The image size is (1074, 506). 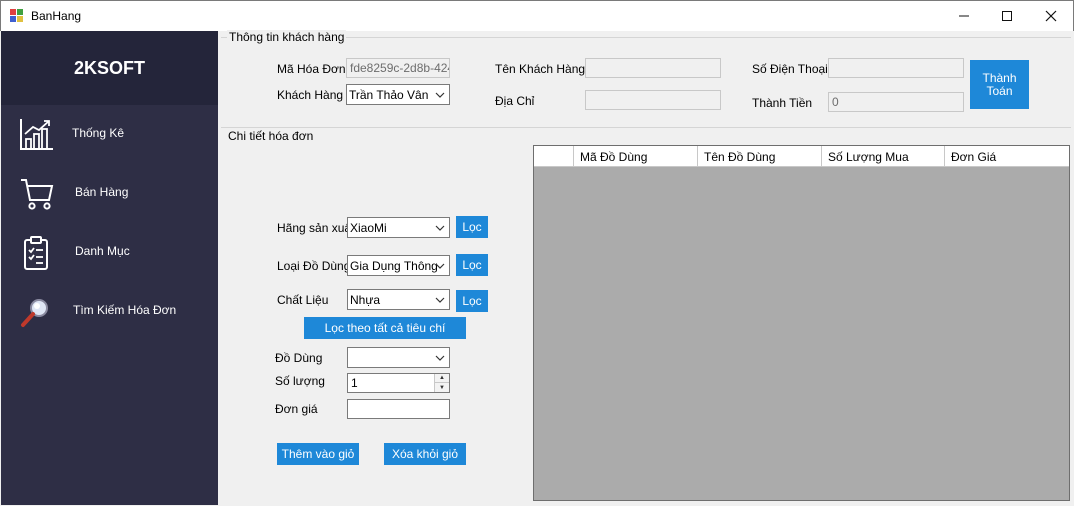 What do you see at coordinates (554, 156) in the screenshot?
I see `row-header-corner` at bounding box center [554, 156].